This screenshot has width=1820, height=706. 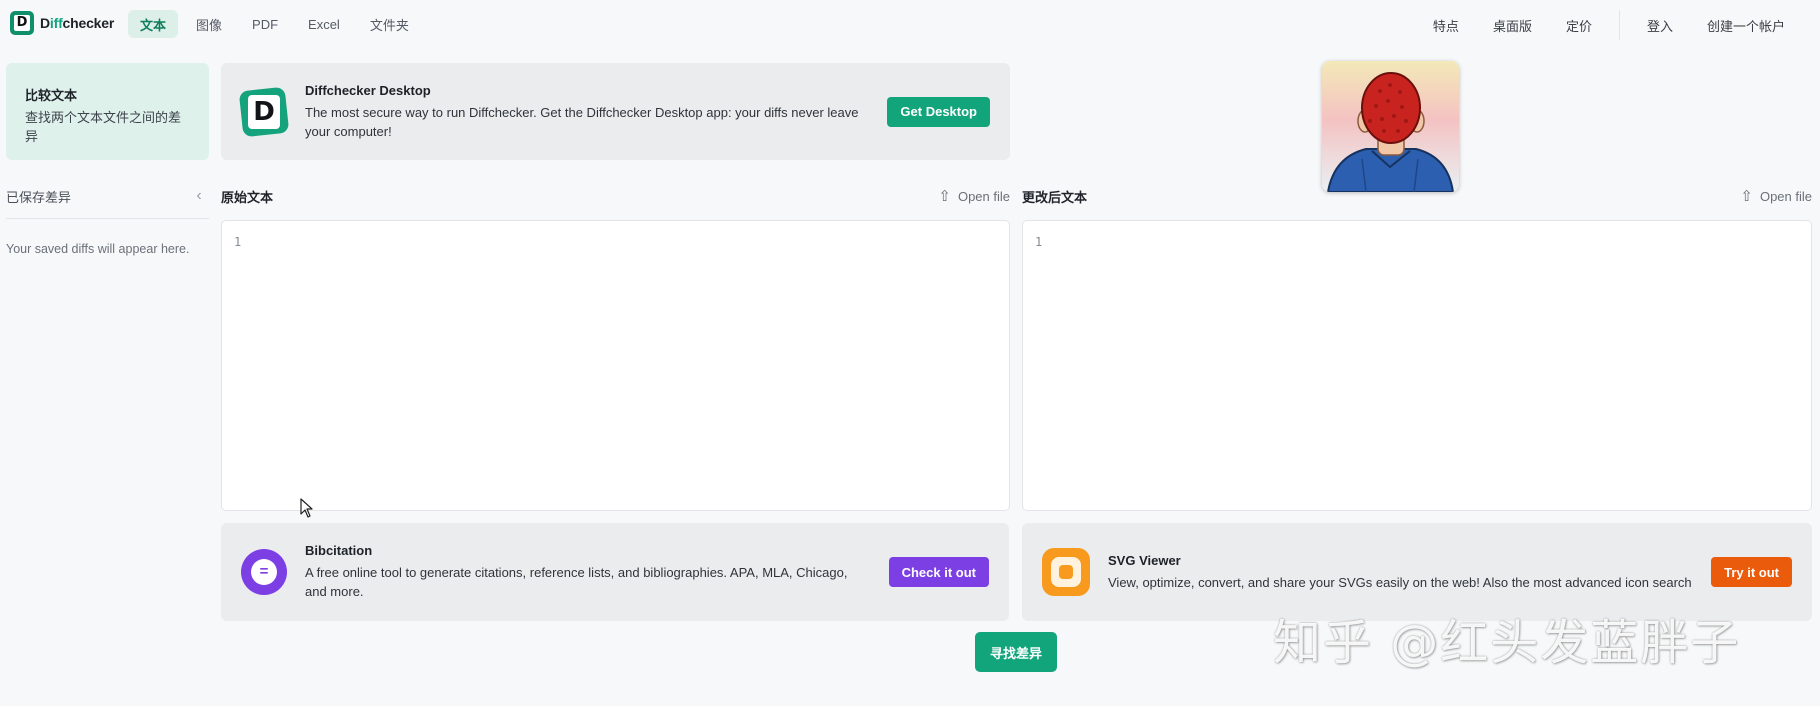 I want to click on nav-pricing-link: 定价, so click(x=1579, y=25).